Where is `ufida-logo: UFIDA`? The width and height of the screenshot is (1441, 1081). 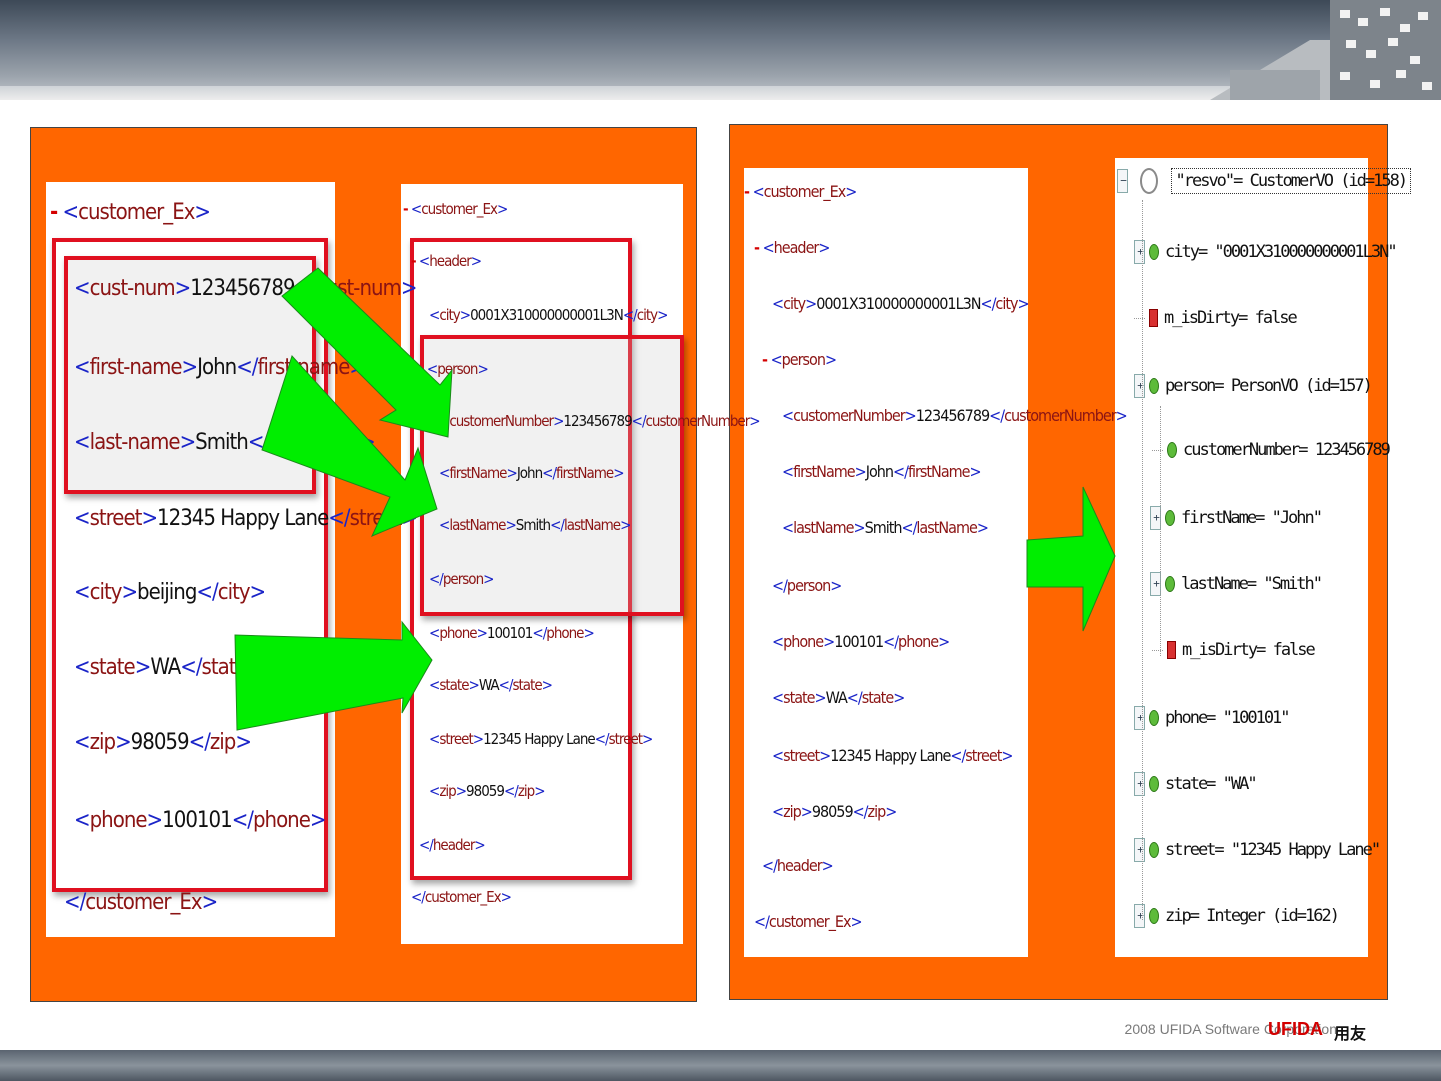 ufida-logo: UFIDA is located at coordinates (1295, 1029).